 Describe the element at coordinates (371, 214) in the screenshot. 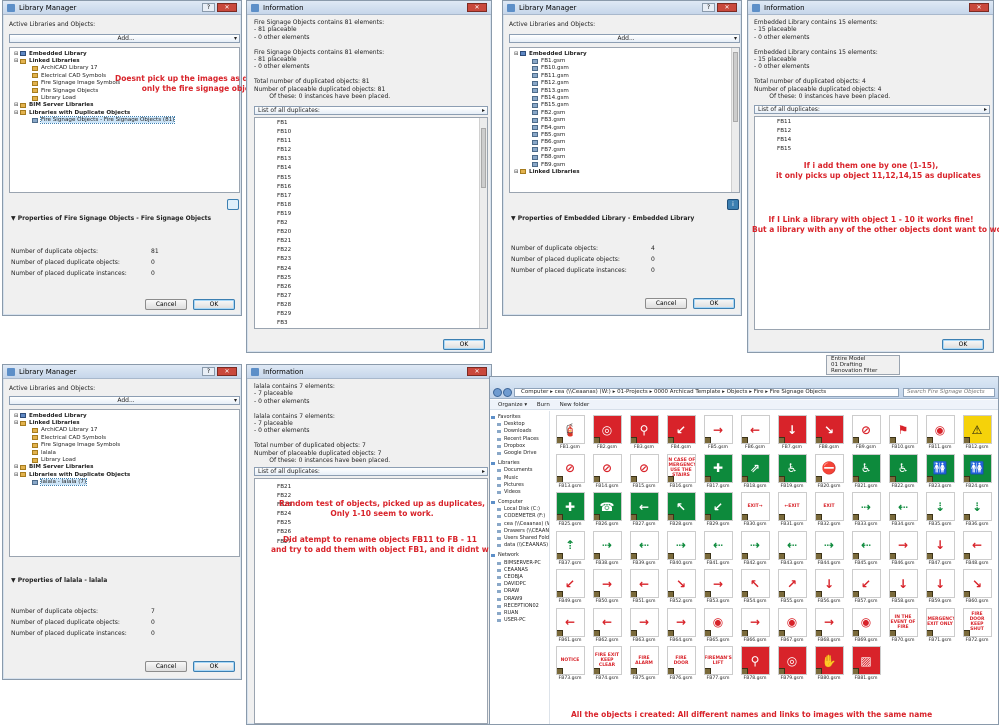

I see `list-item: FB19` at that location.